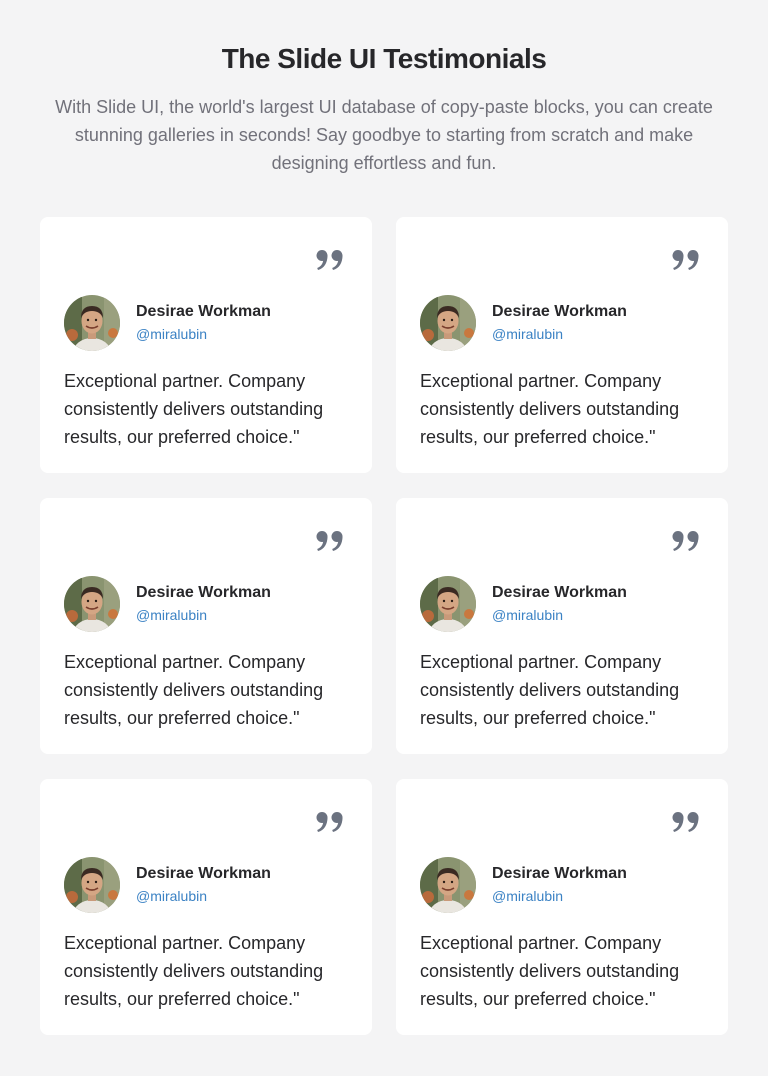 This screenshot has height=1076, width=768. What do you see at coordinates (384, 58) in the screenshot?
I see `section-title: The Slide UI Testimonials` at bounding box center [384, 58].